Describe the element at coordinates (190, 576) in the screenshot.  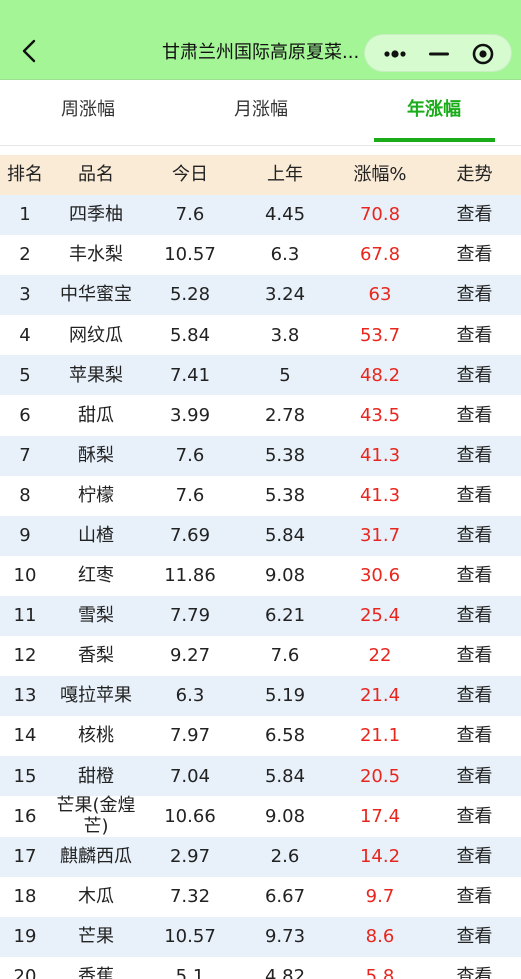
I see `row-today: 11.86` at that location.